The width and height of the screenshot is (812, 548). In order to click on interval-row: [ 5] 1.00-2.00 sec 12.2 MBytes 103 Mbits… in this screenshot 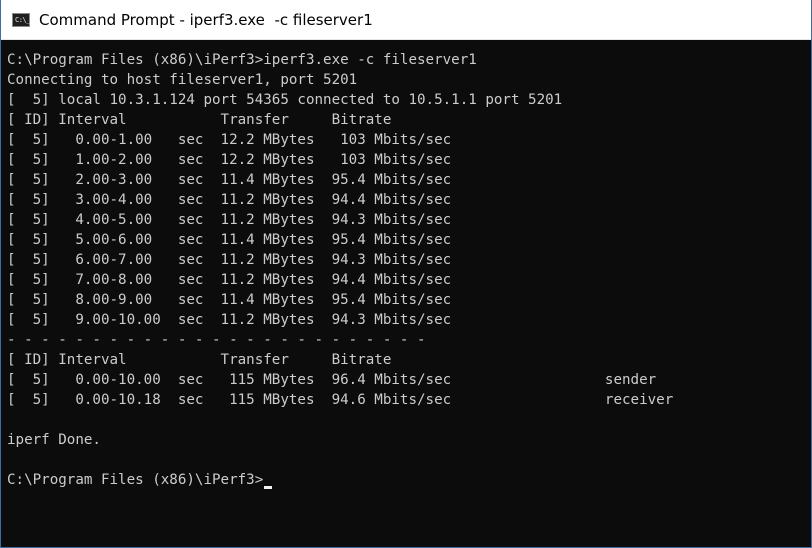, I will do `click(229, 160)`.